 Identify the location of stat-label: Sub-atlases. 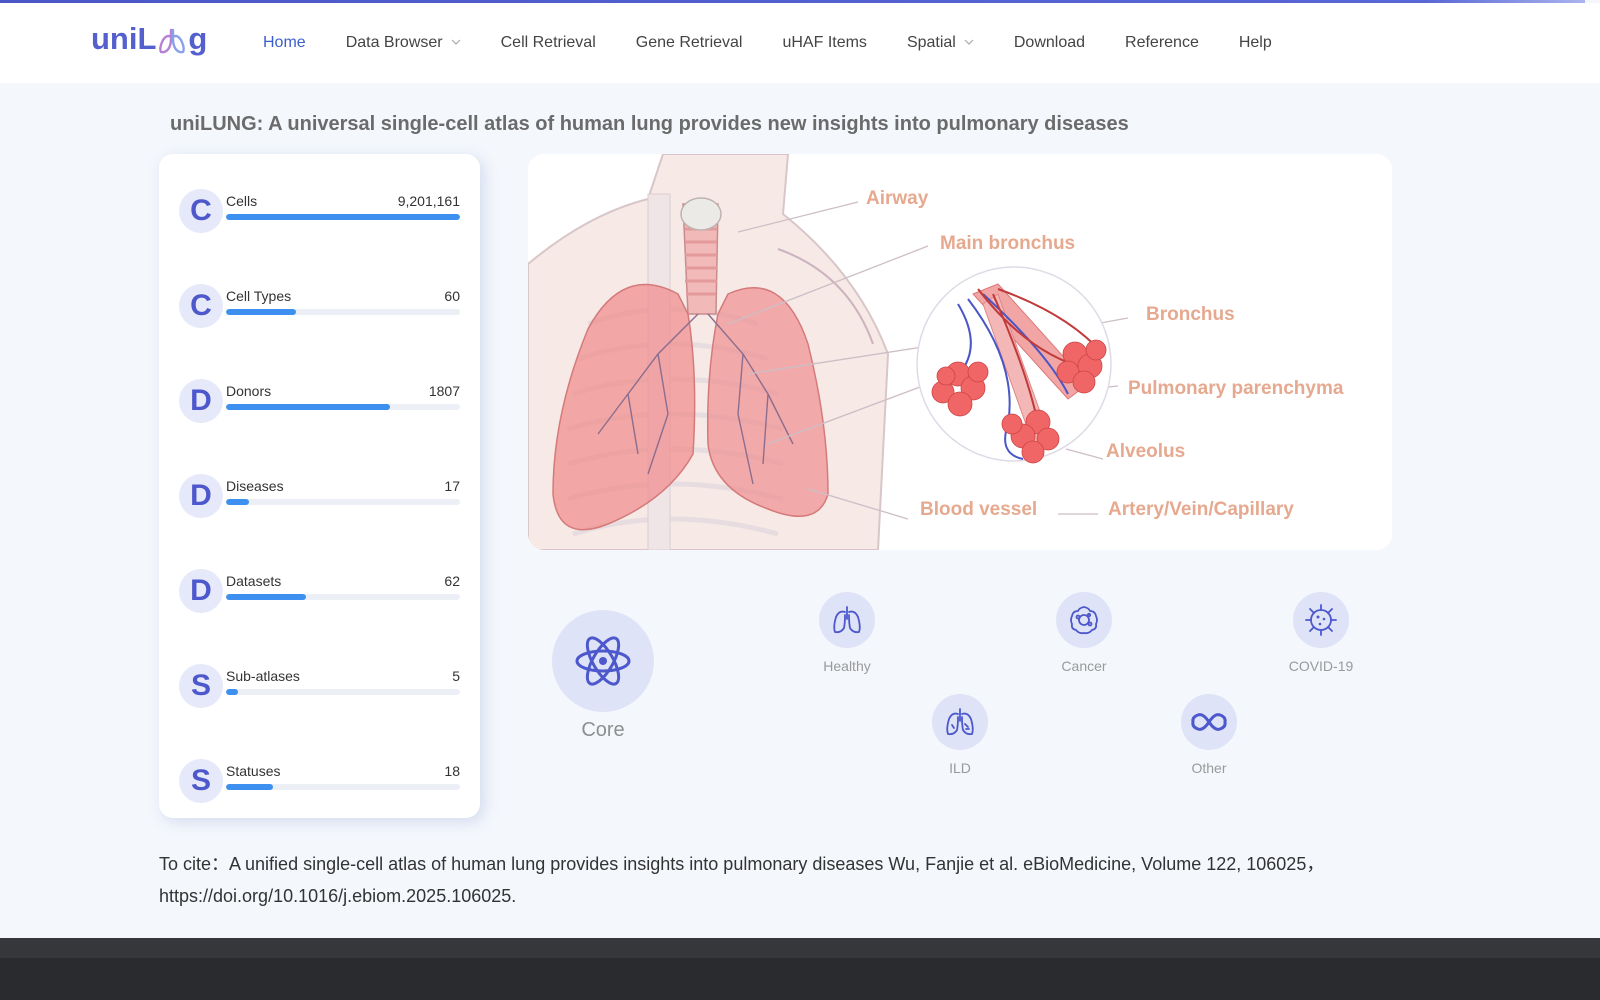
(263, 676).